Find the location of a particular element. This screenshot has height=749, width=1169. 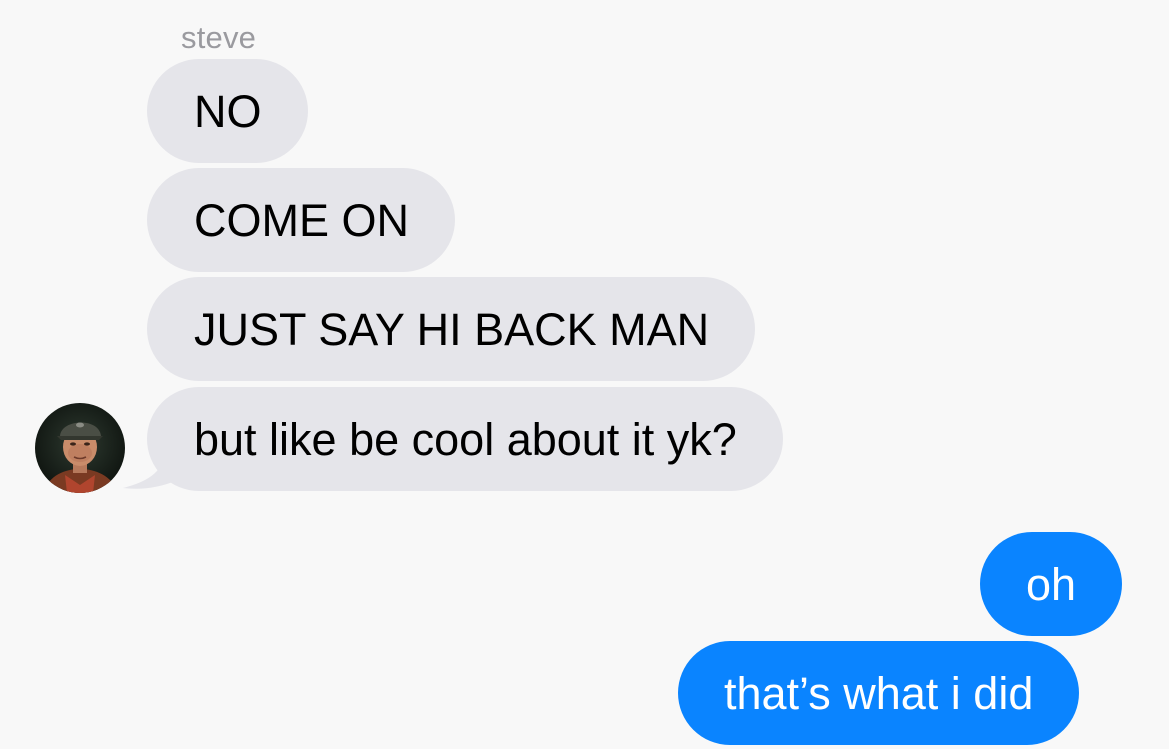

message-text: that’s what i did is located at coordinates (879, 693).